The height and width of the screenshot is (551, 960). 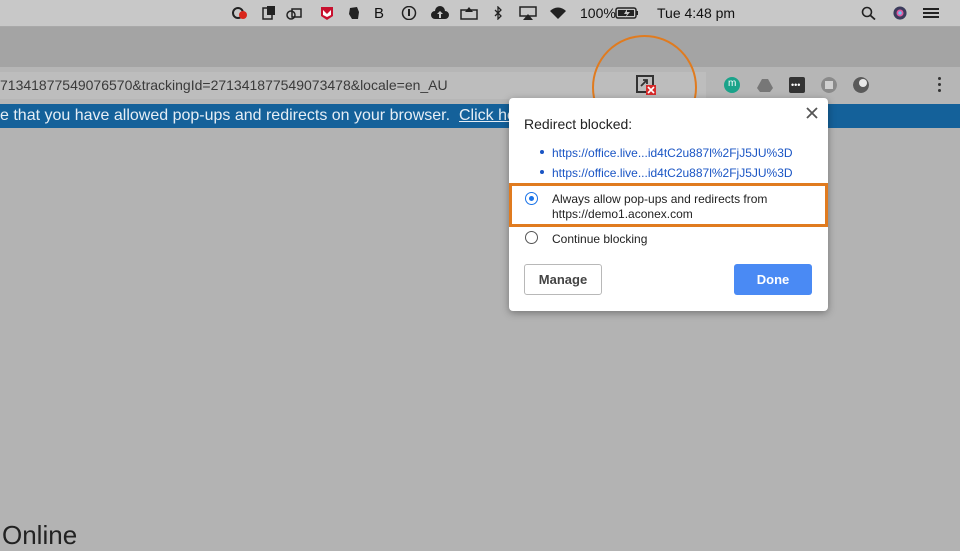 I want to click on allow-option-line2: https://demo1.aconex.com, so click(x=622, y=214).